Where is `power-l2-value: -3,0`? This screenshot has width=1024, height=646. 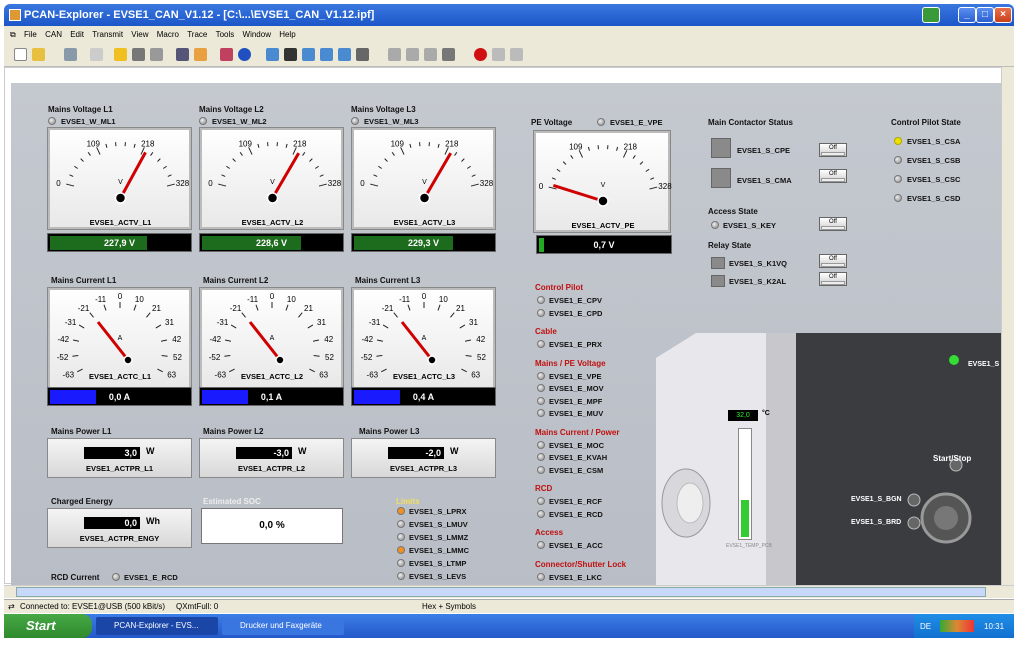
power-l2-value: -3,0 is located at coordinates (264, 453).